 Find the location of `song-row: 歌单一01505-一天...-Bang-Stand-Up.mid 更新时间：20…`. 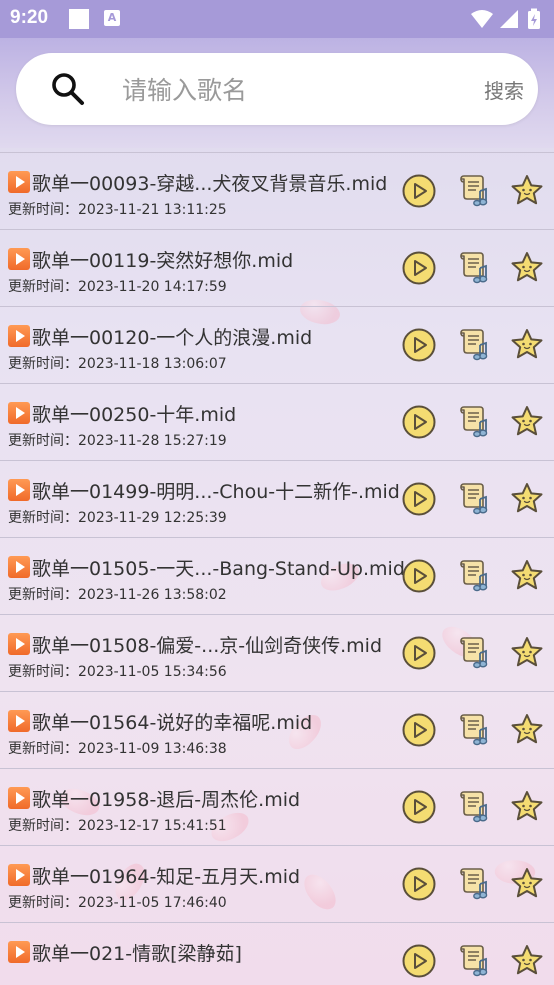

song-row: 歌单一01505-一天...-Bang-Stand-Up.mid 更新时间：20… is located at coordinates (277, 576).